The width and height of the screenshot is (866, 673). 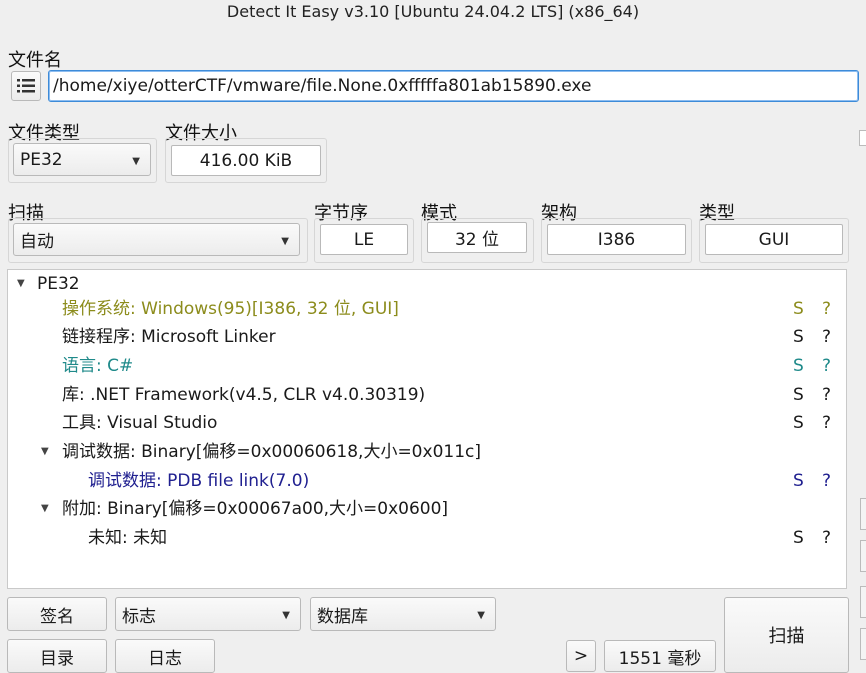 What do you see at coordinates (165, 656) in the screenshot?
I see `log-button: 日志` at bounding box center [165, 656].